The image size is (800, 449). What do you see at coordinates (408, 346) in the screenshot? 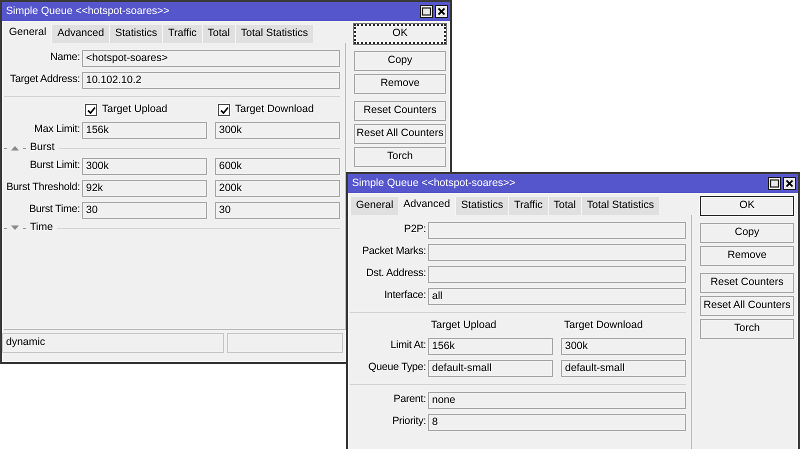
I see `field-label: Limit At:` at bounding box center [408, 346].